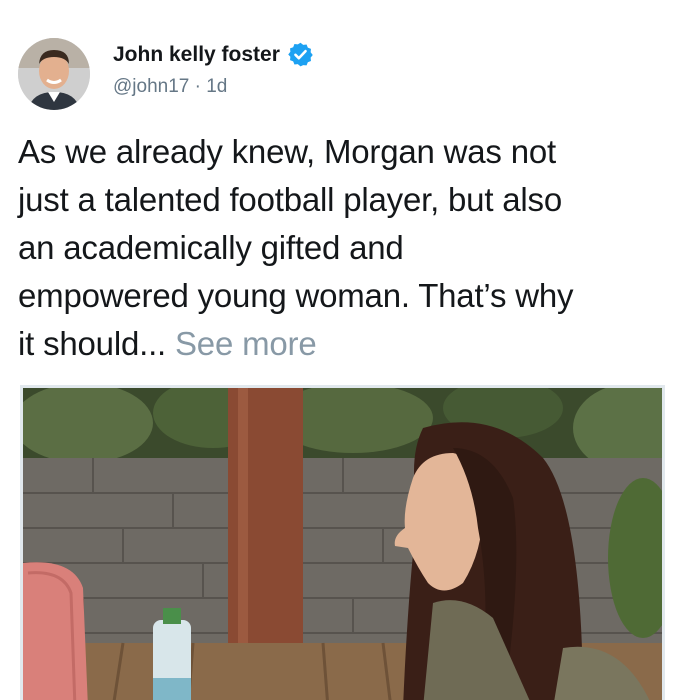 The height and width of the screenshot is (700, 700). What do you see at coordinates (216, 87) in the screenshot?
I see `tweet-timestamp: 1d` at bounding box center [216, 87].